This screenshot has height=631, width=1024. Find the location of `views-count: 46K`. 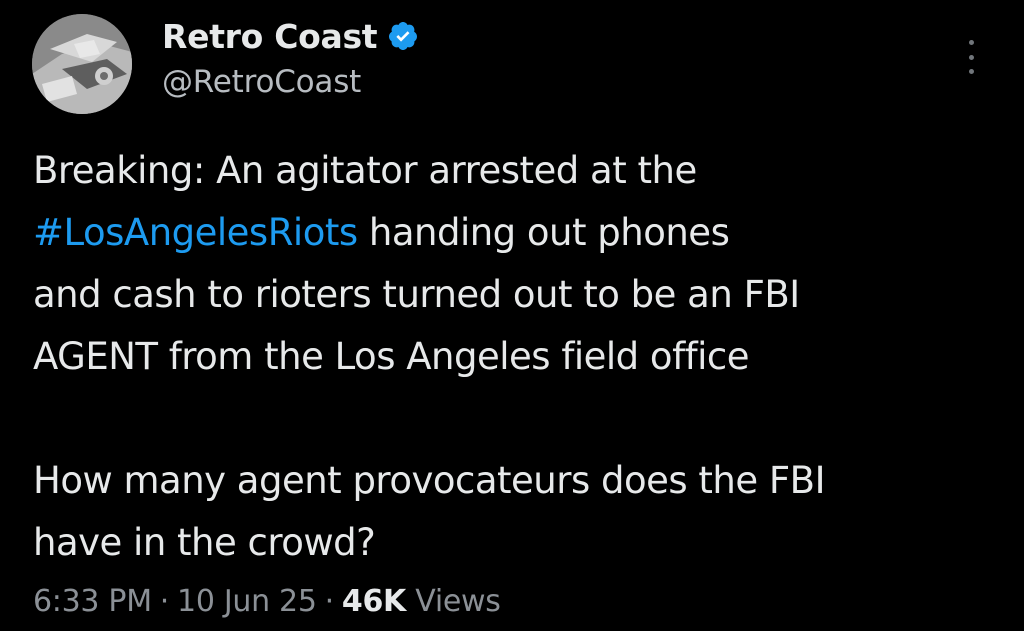

views-count: 46K is located at coordinates (374, 601).